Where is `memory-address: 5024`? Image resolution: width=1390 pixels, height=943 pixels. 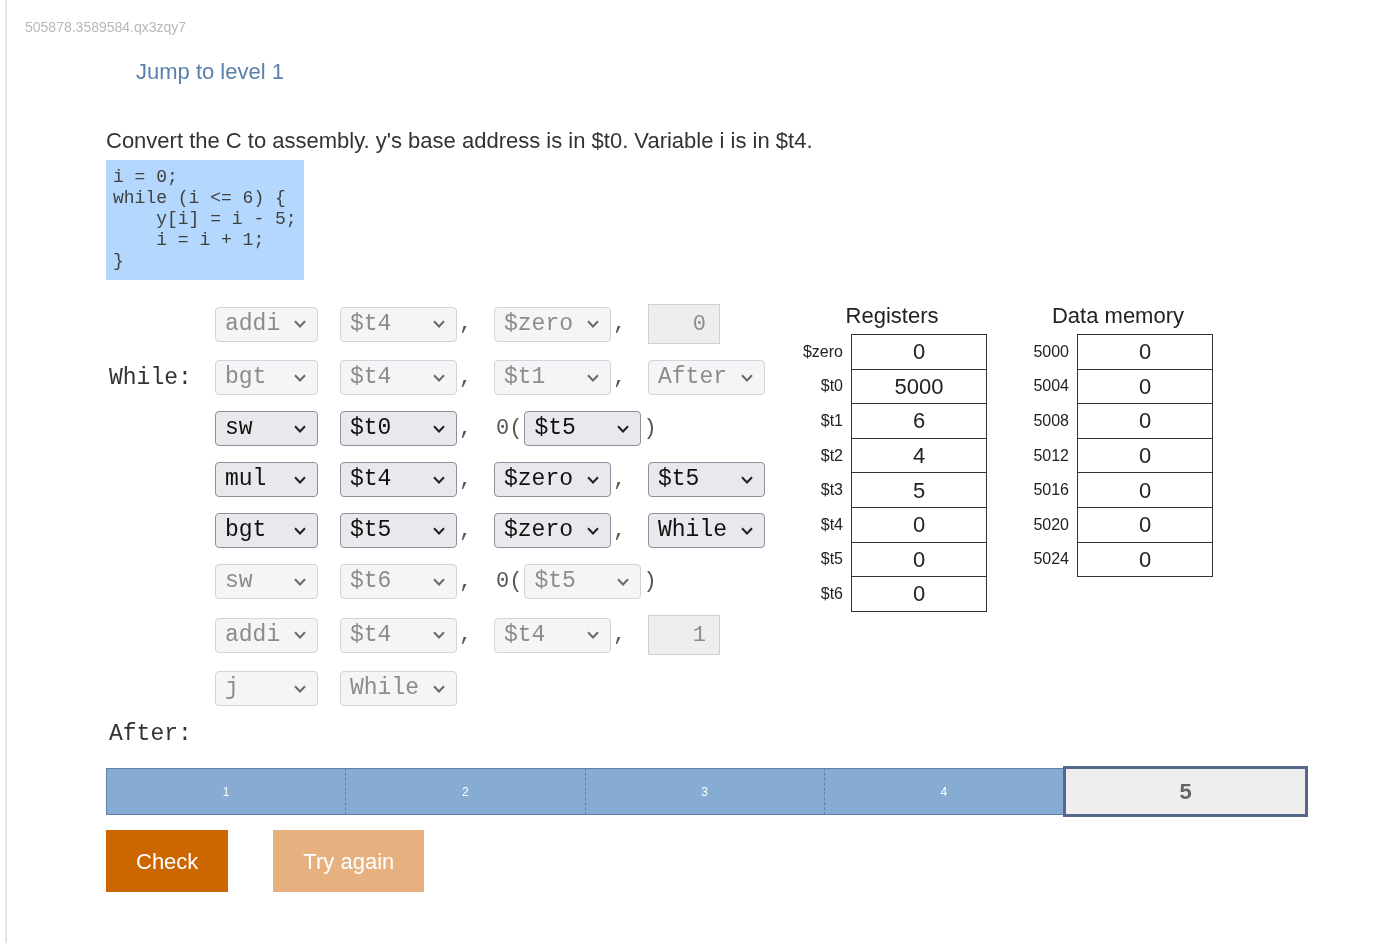 memory-address: 5024 is located at coordinates (1051, 559).